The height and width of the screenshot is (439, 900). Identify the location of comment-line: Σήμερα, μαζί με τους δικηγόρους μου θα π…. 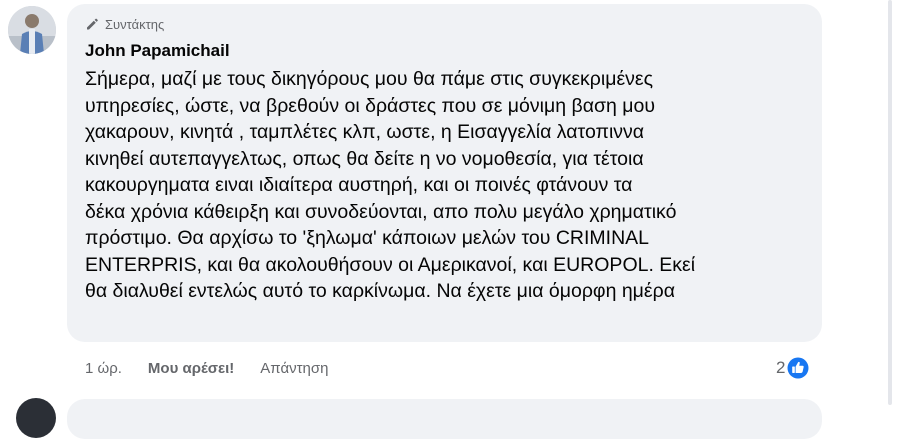
(369, 79).